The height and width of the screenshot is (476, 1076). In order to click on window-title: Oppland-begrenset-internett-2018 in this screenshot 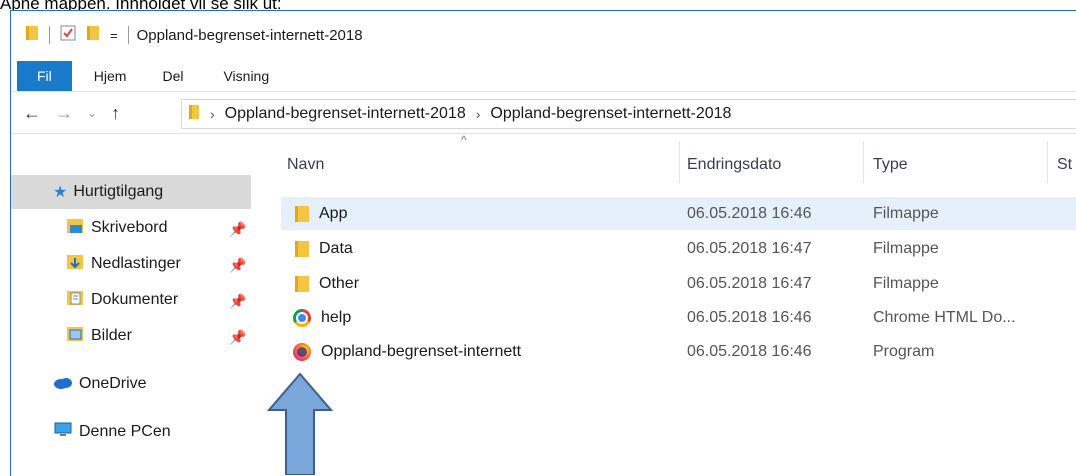, I will do `click(249, 35)`.